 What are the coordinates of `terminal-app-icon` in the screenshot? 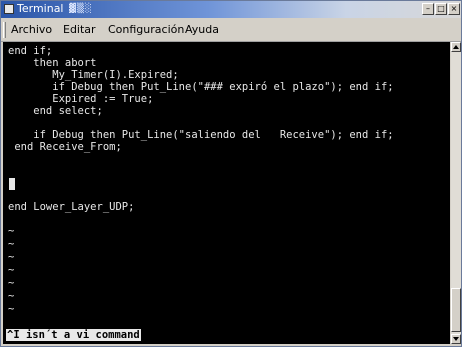 It's located at (9, 9).